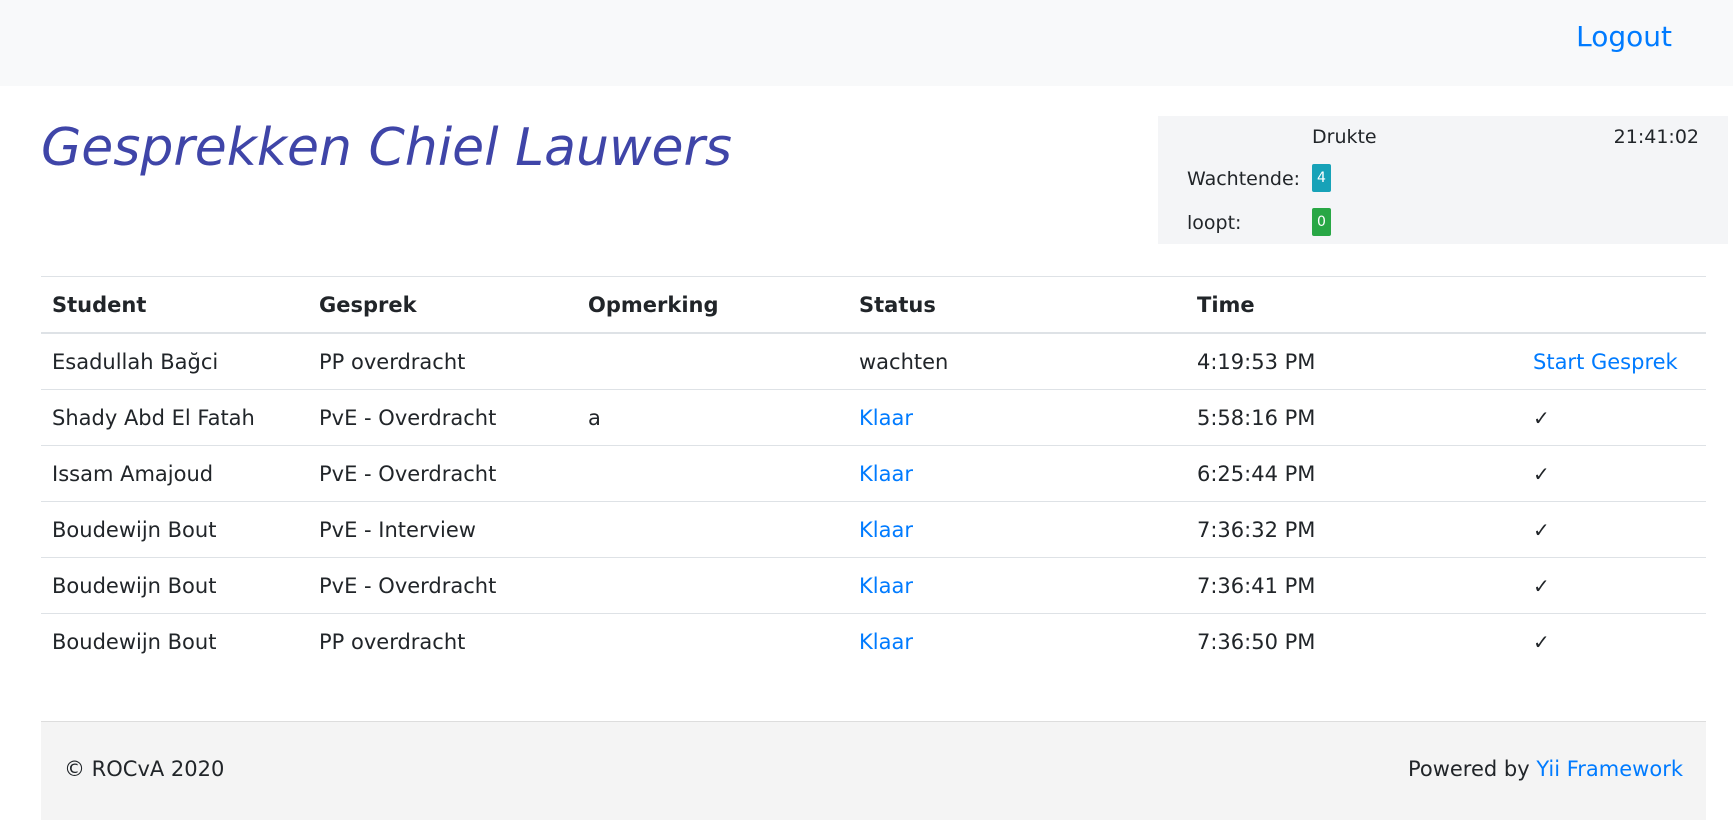  What do you see at coordinates (1354, 417) in the screenshot?
I see `cell-time: 5:58:16 PM` at bounding box center [1354, 417].